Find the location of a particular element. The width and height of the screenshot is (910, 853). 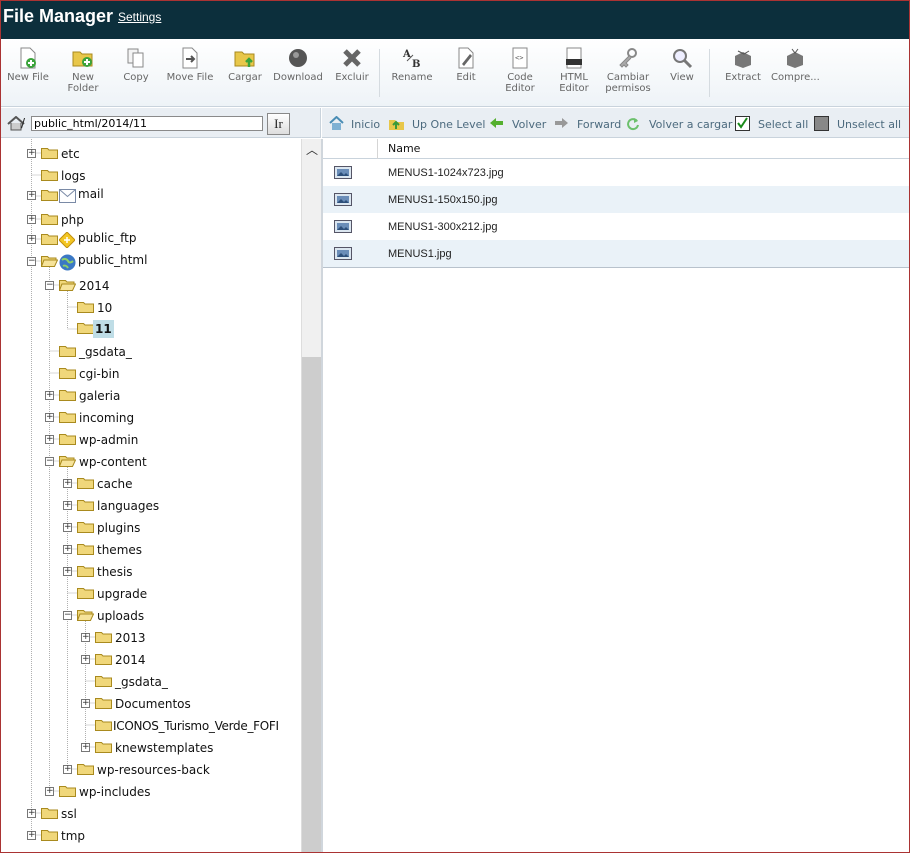

change-permissions-button: Cambiar permisos is located at coordinates (628, 70).